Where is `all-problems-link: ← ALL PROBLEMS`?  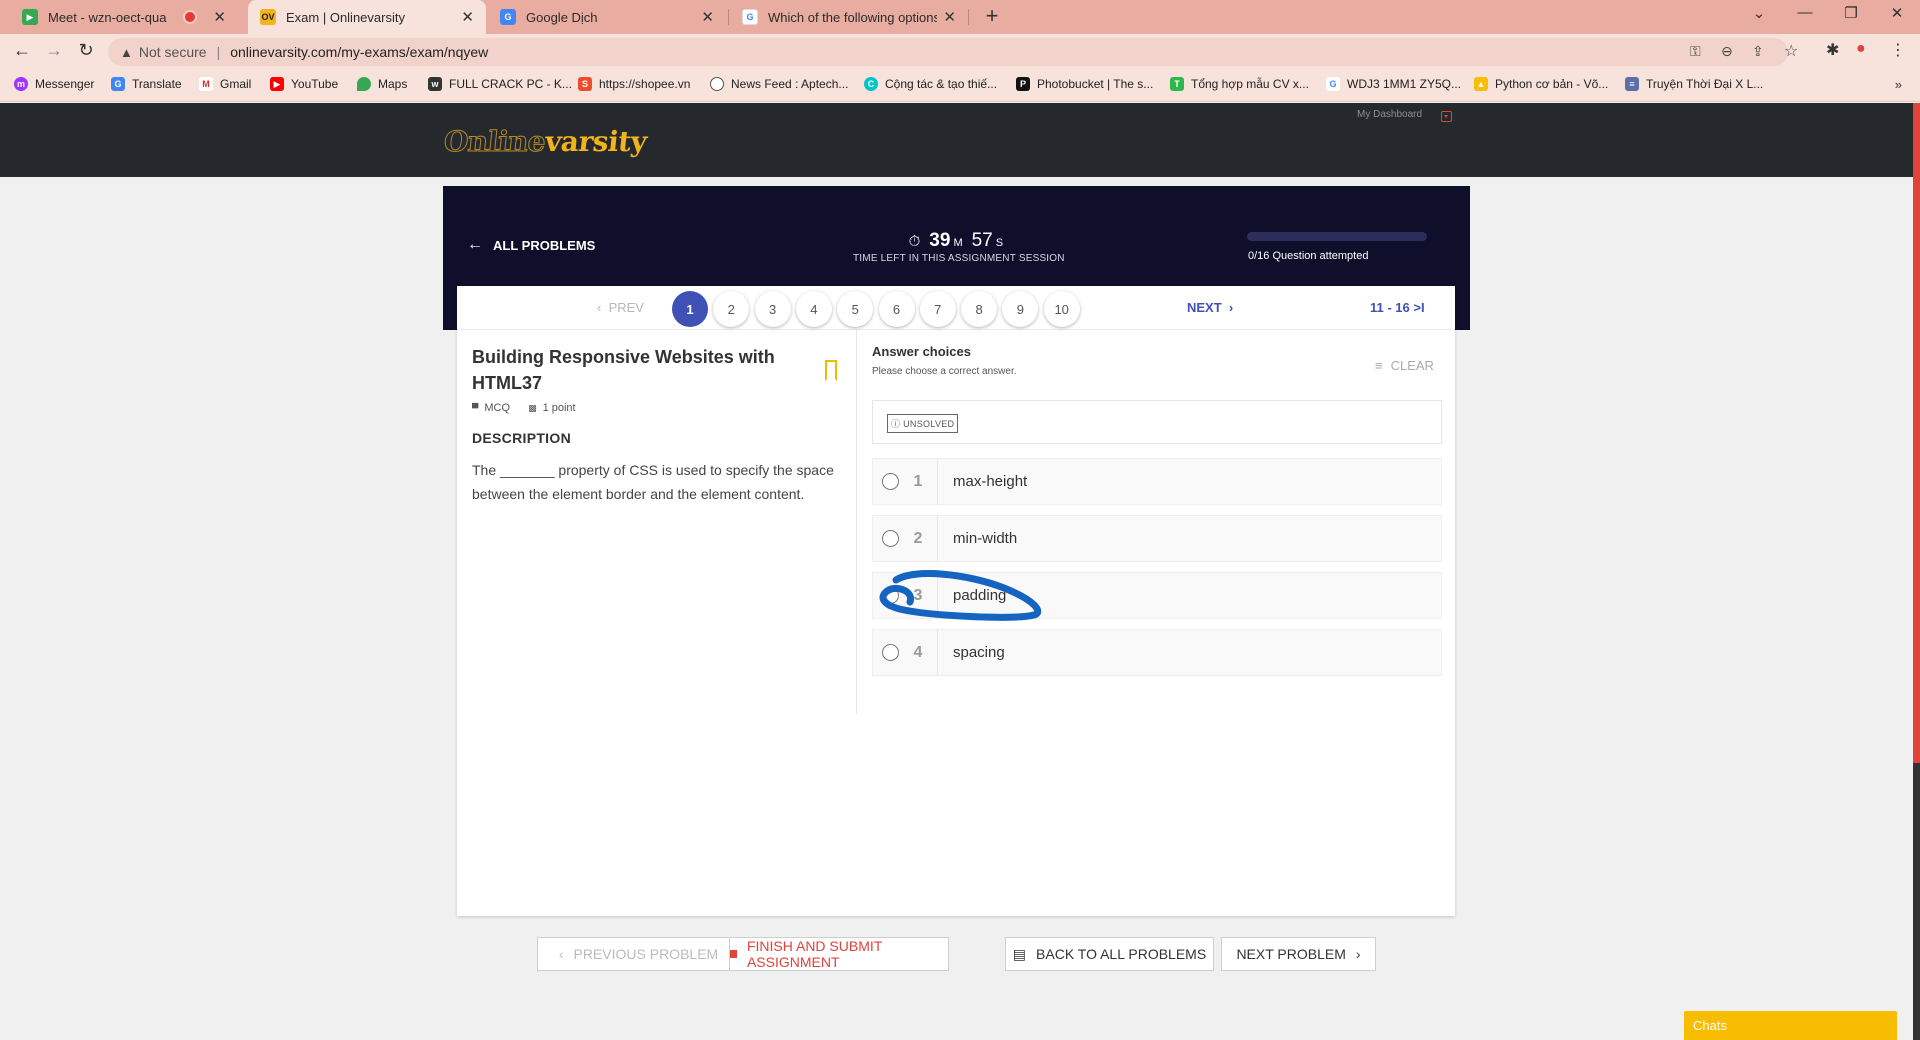
all-problems-link: ← ALL PROBLEMS is located at coordinates (531, 245).